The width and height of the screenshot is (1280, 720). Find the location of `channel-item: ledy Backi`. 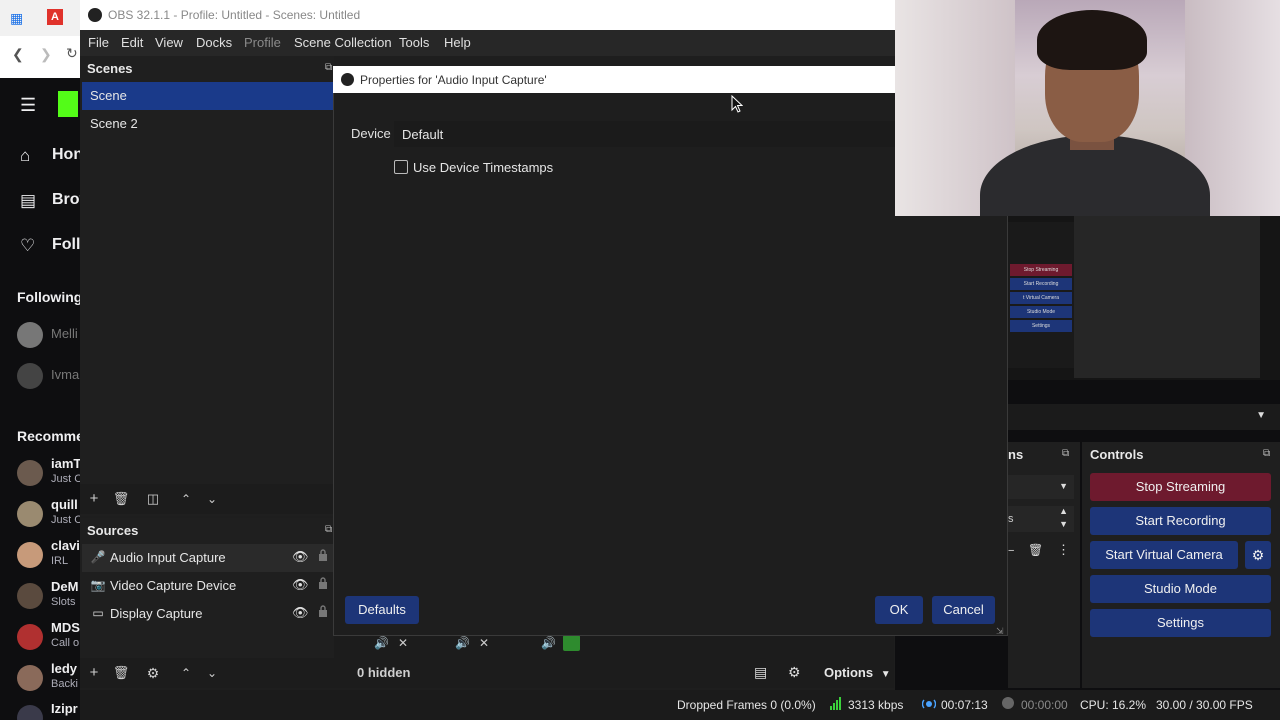

channel-item: ledy Backi is located at coordinates (40, 678).